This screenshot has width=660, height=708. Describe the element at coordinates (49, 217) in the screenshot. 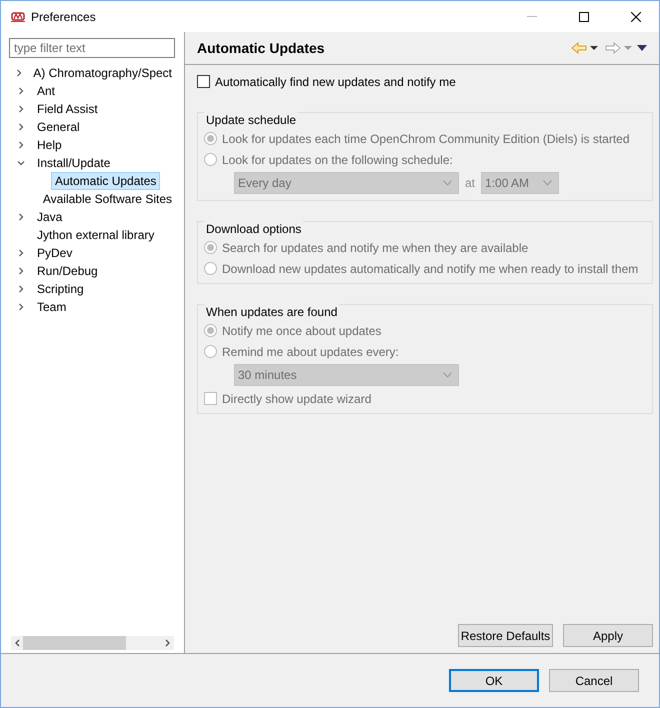

I see `tree-item: Java` at that location.